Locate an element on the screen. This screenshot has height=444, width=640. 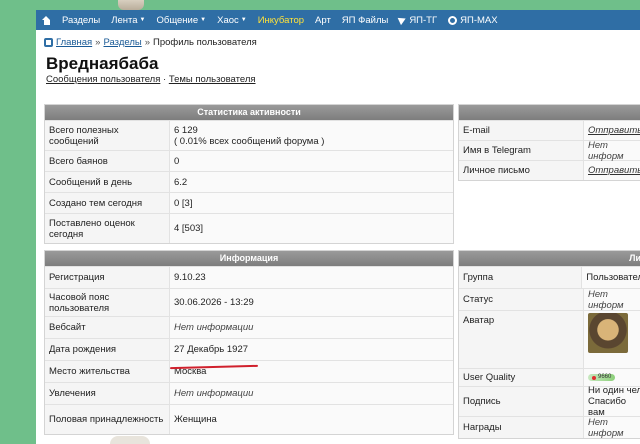
table-row: Аватар is located at coordinates (549, 339).